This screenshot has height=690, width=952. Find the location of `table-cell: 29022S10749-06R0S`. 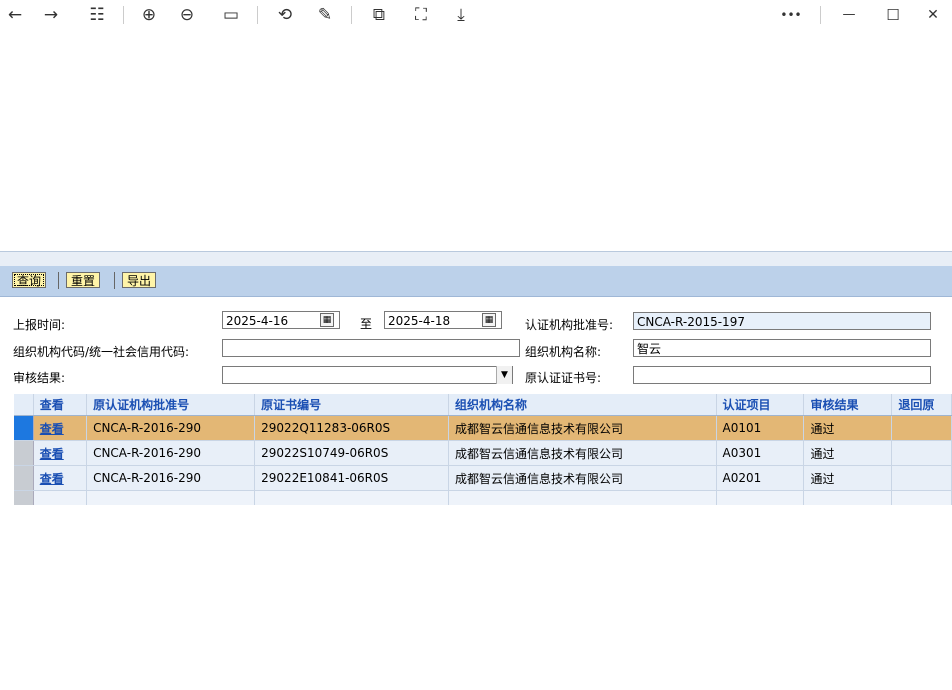

table-cell: 29022S10749-06R0S is located at coordinates (352, 453).